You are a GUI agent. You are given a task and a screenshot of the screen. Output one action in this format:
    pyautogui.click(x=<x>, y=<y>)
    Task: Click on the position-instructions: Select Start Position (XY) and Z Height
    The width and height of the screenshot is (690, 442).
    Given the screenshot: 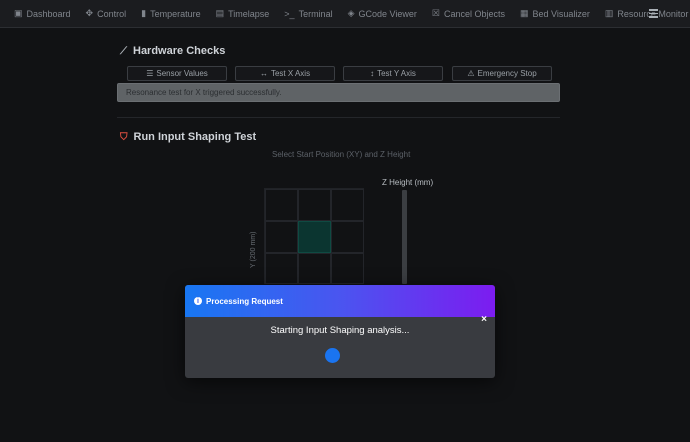 What is the action you would take?
    pyautogui.click(x=341, y=154)
    